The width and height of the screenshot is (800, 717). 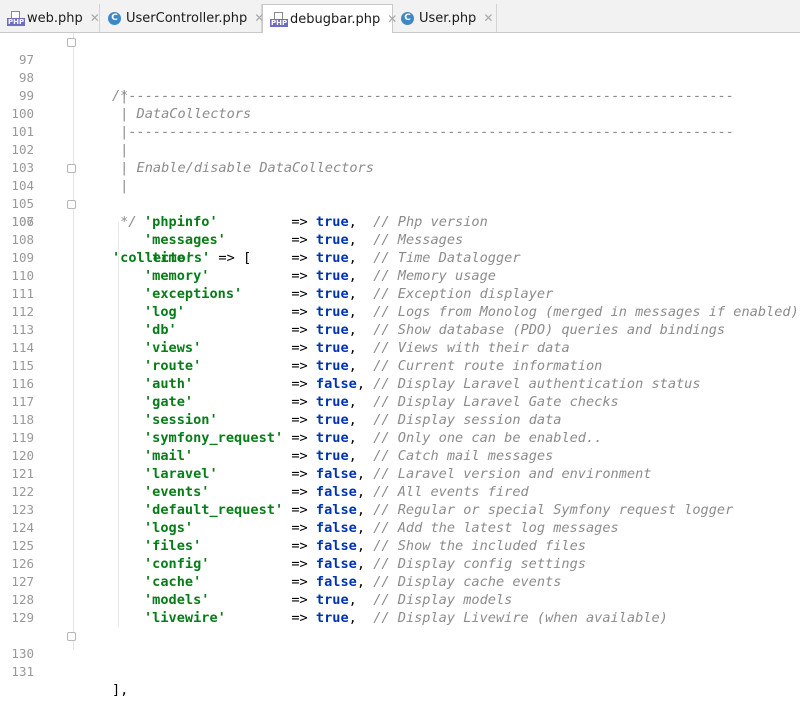 I want to click on line-number: 122, so click(x=22, y=491).